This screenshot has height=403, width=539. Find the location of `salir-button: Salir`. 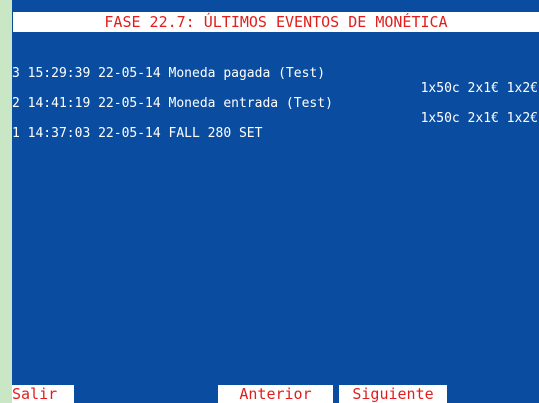

salir-button: Salir is located at coordinates (43, 394).